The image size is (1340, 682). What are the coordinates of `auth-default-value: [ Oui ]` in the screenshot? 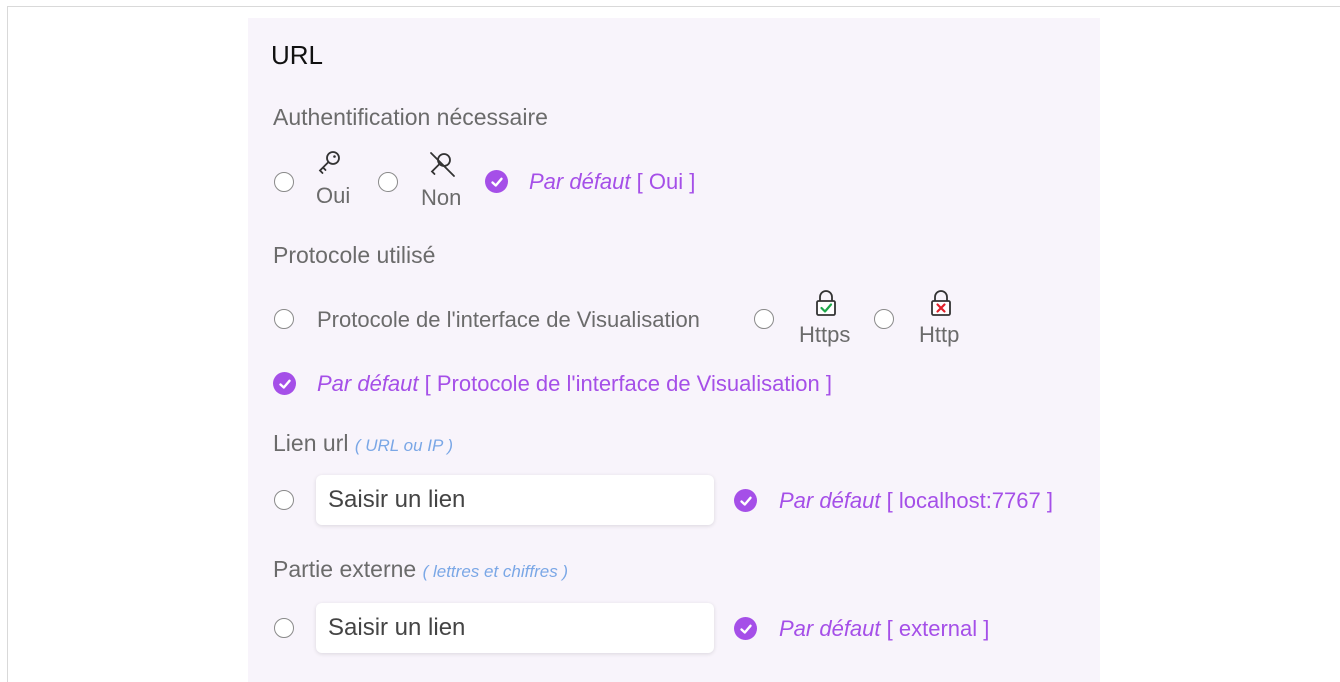 It's located at (666, 181).